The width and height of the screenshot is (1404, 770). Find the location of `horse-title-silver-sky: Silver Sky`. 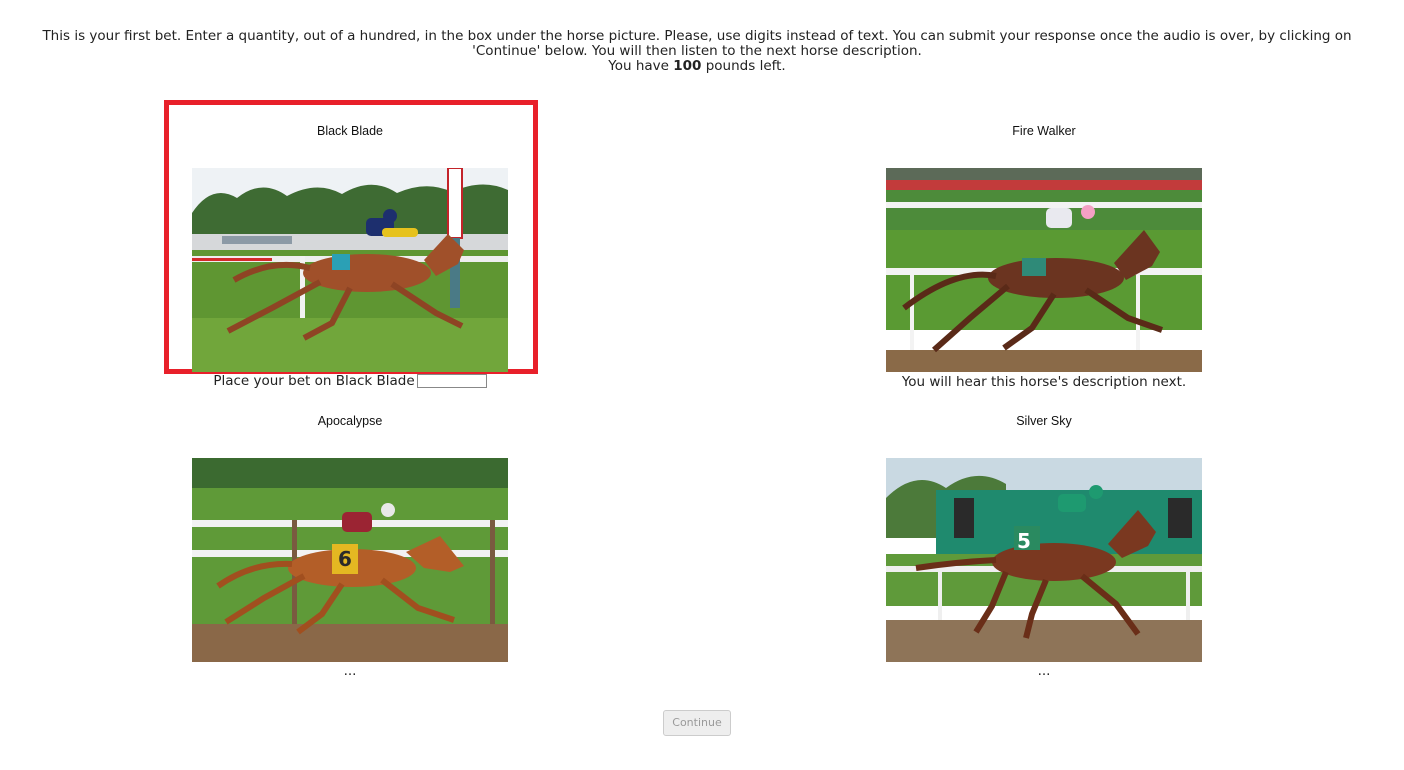

horse-title-silver-sky: Silver Sky is located at coordinates (1044, 421).